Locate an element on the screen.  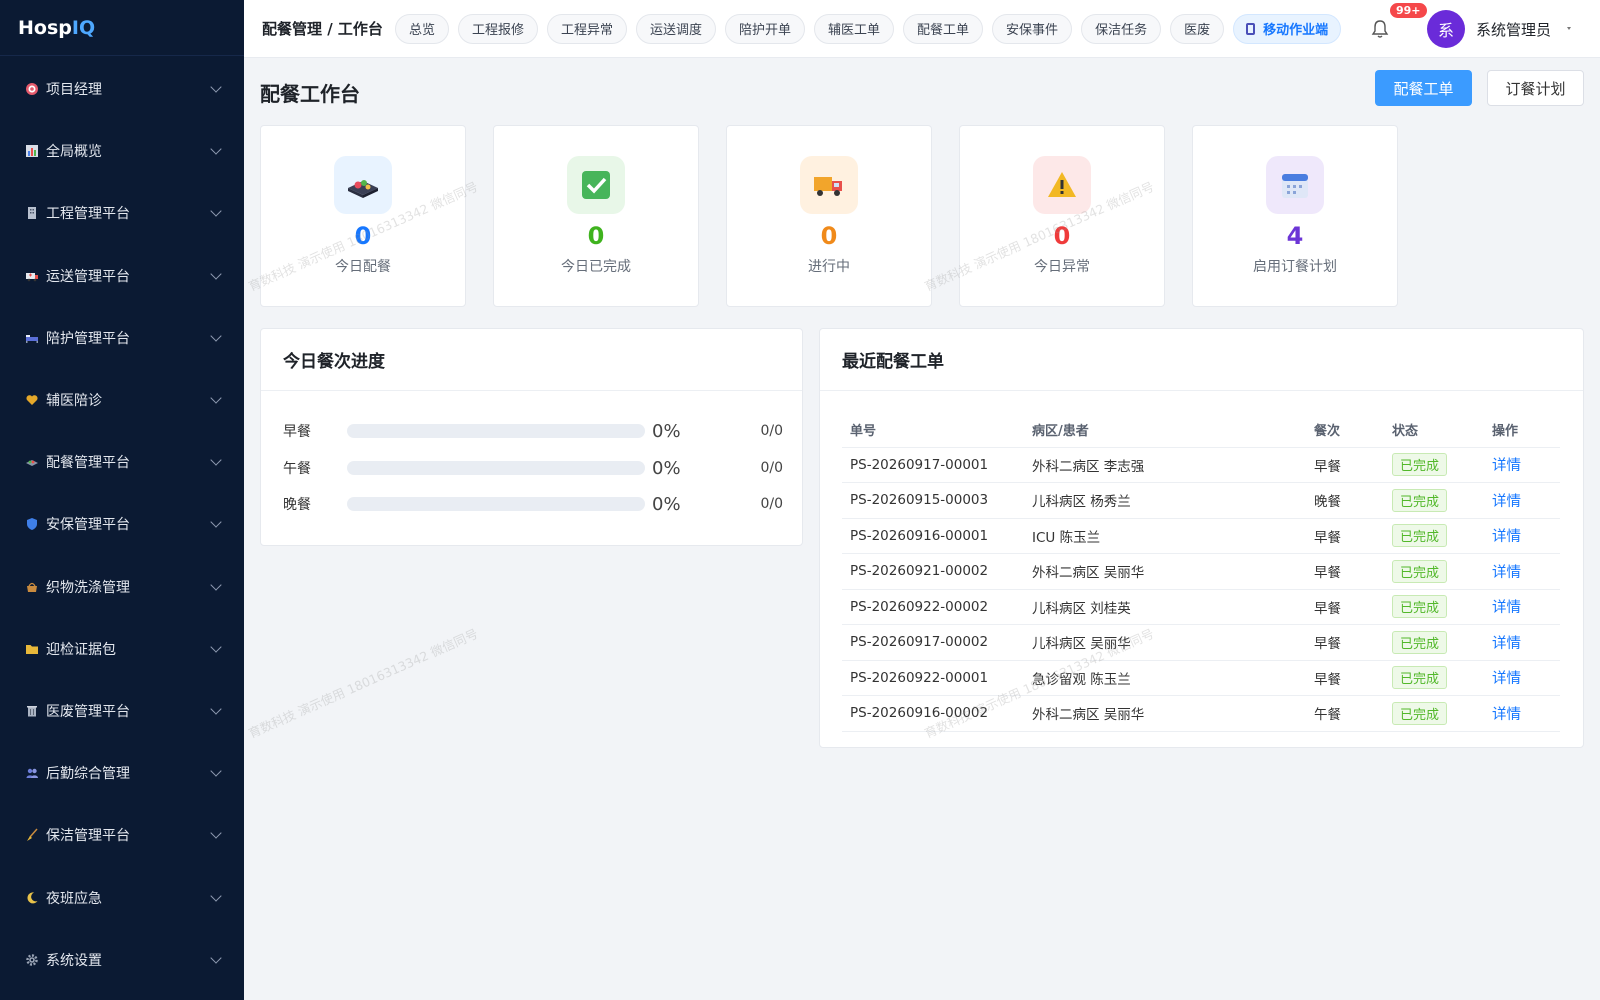
order-id: PS-20260916-00001 is located at coordinates (919, 535).